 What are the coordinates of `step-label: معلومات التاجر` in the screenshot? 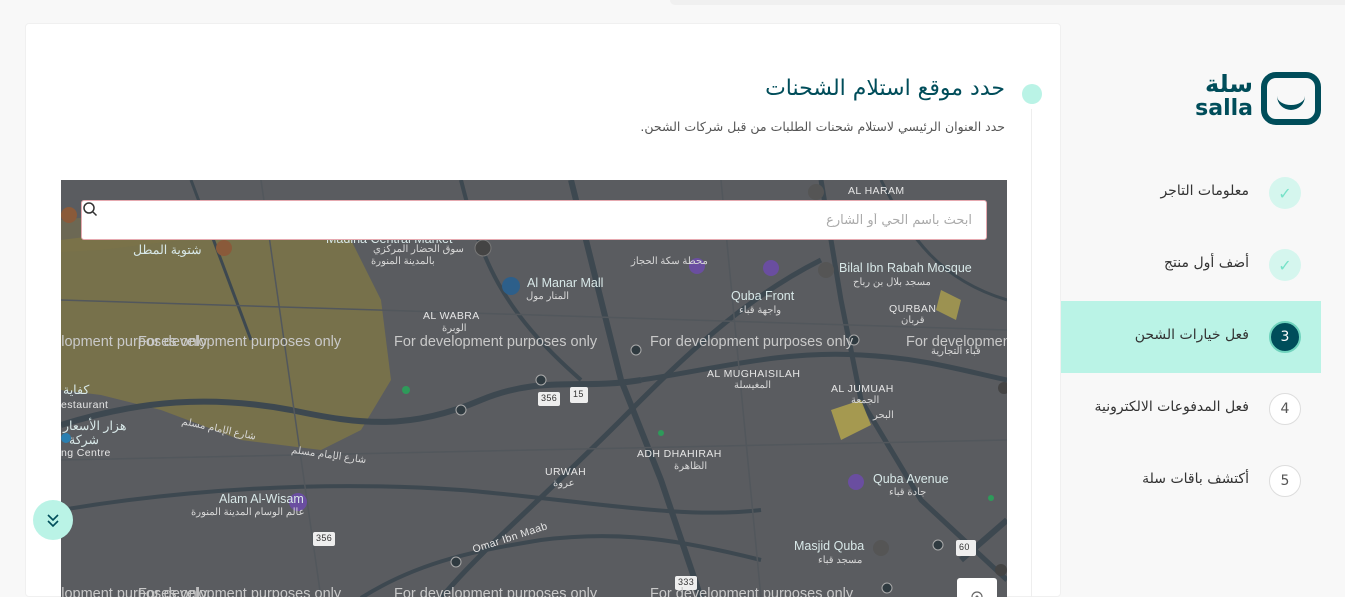 It's located at (1204, 191).